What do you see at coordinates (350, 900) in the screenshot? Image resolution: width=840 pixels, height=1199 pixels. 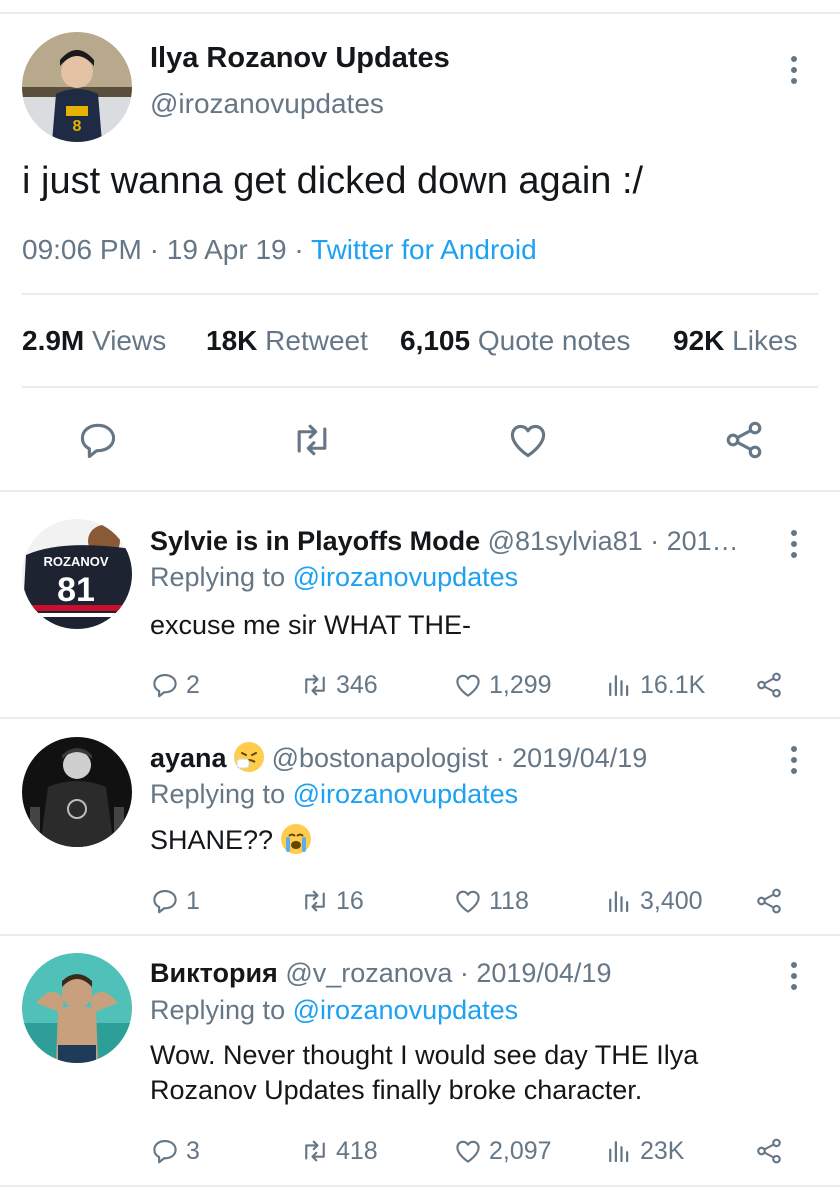 I see `retweet-count: 16` at bounding box center [350, 900].